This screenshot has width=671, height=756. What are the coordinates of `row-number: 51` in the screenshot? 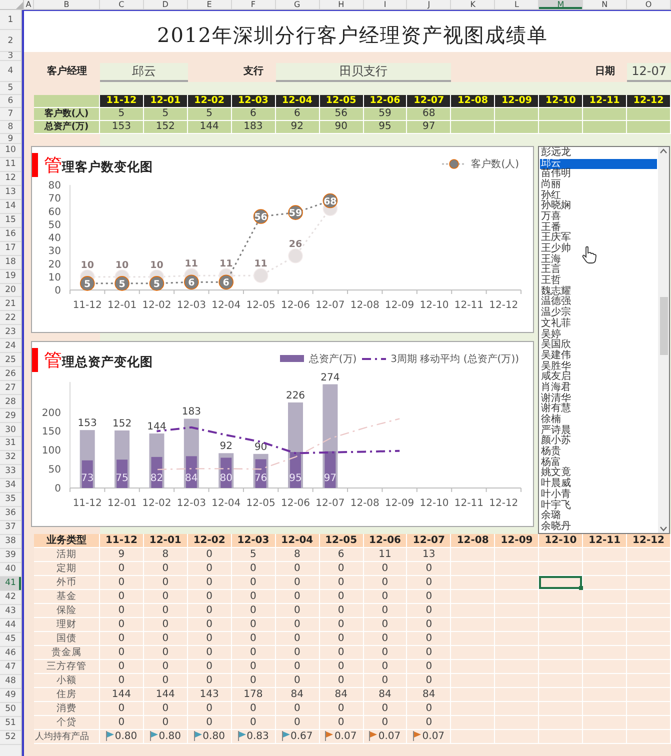 It's located at (10, 723).